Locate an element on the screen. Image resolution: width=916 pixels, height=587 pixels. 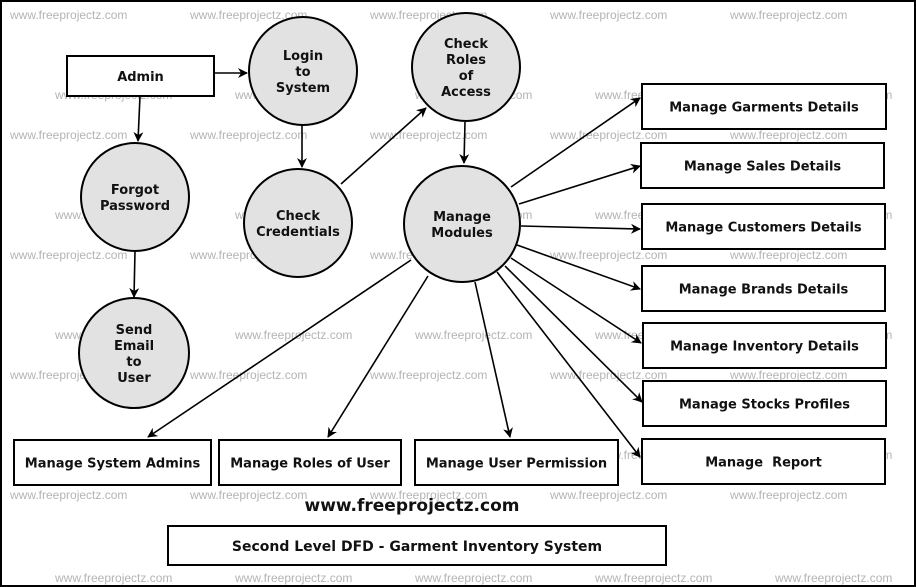
process-email: SendEmailtoUser is located at coordinates (134, 353).